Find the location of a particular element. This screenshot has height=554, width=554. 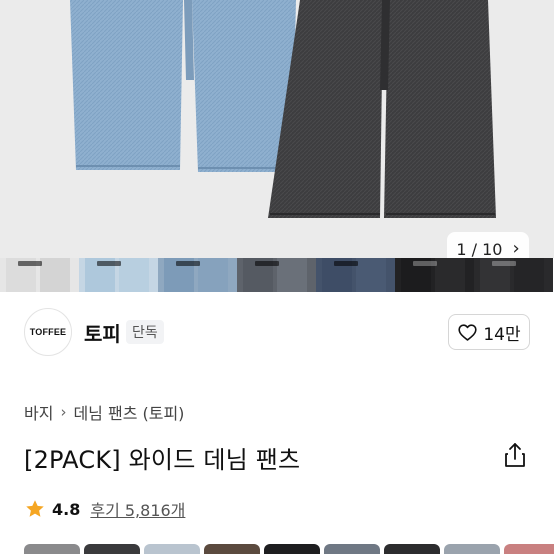

breadcrumb-item-category: 바지 is located at coordinates (38, 412).